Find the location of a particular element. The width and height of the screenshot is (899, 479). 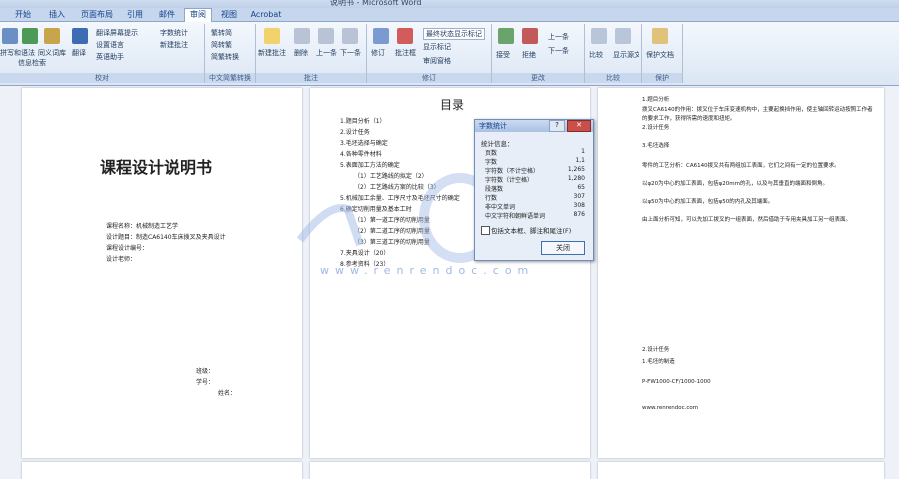

toc-item: 5.机械加工余量、工序尺寸及毛坯尺寸的确定 is located at coordinates (400, 197).